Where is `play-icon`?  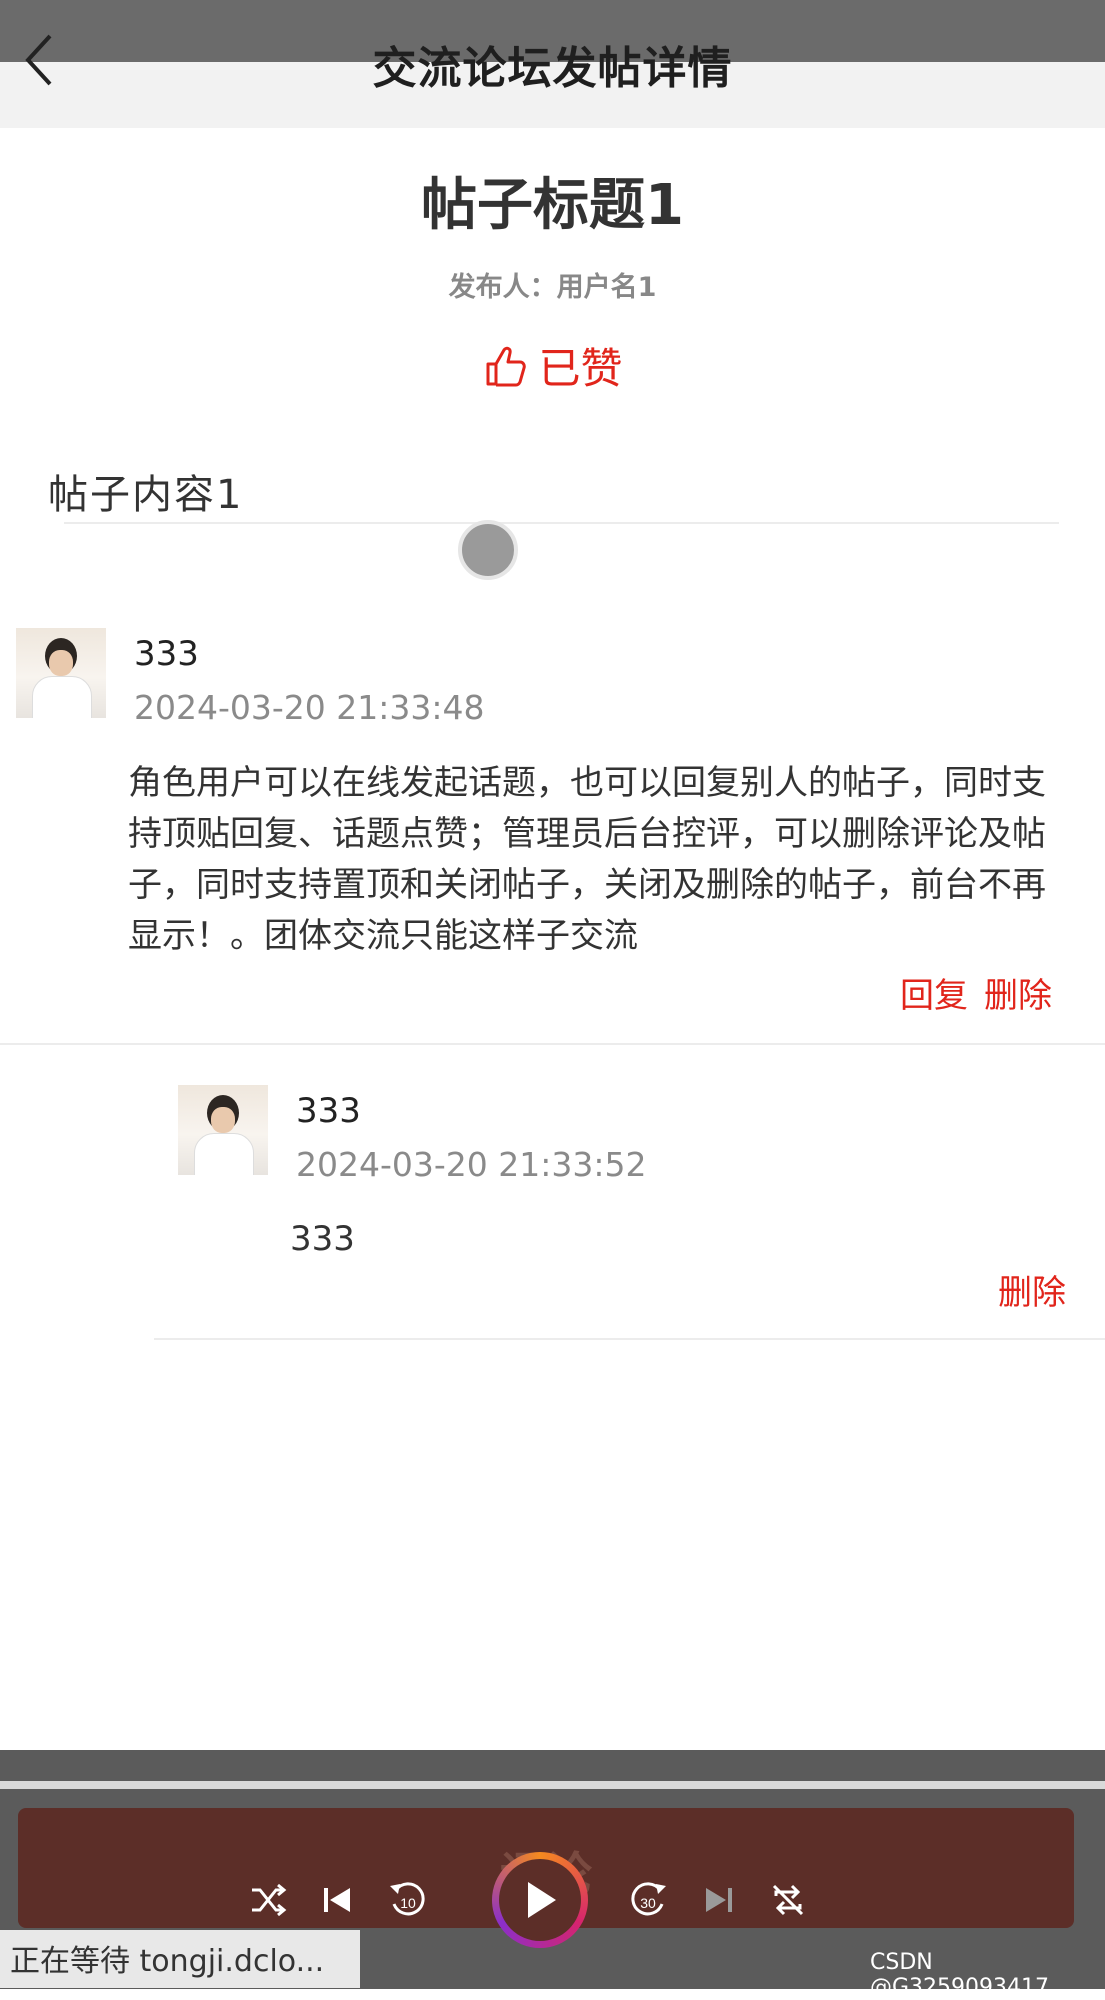
play-icon is located at coordinates (542, 1900).